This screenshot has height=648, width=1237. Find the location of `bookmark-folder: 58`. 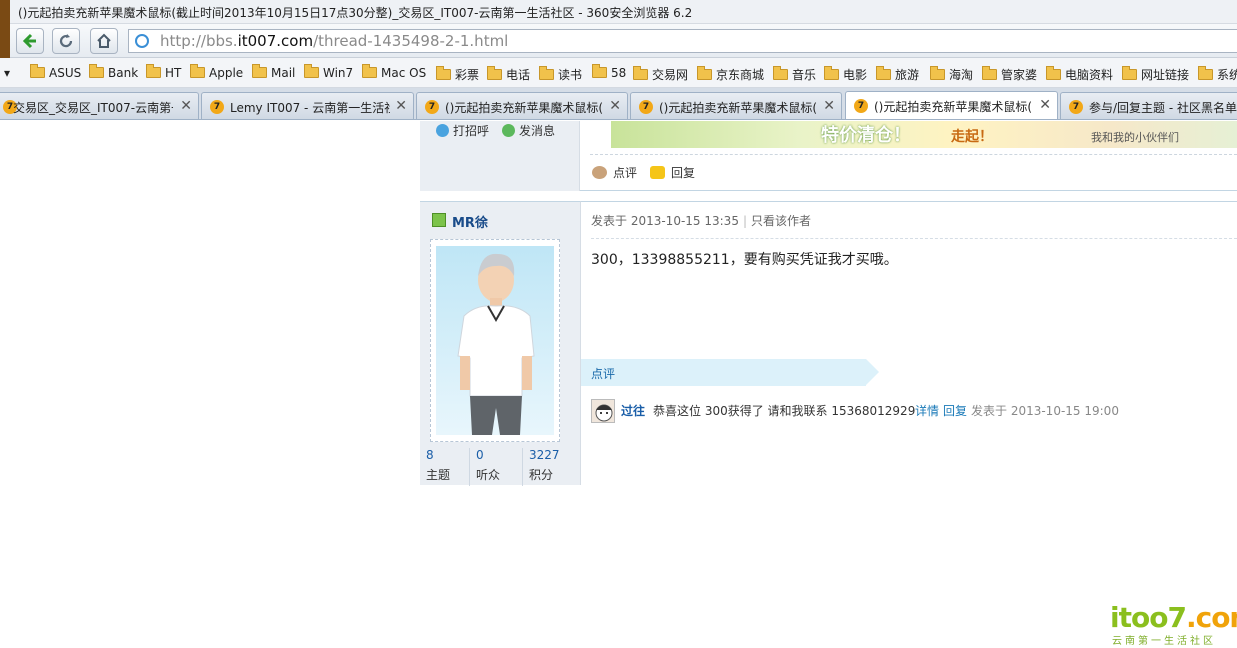

bookmark-folder: 58 is located at coordinates (609, 72).